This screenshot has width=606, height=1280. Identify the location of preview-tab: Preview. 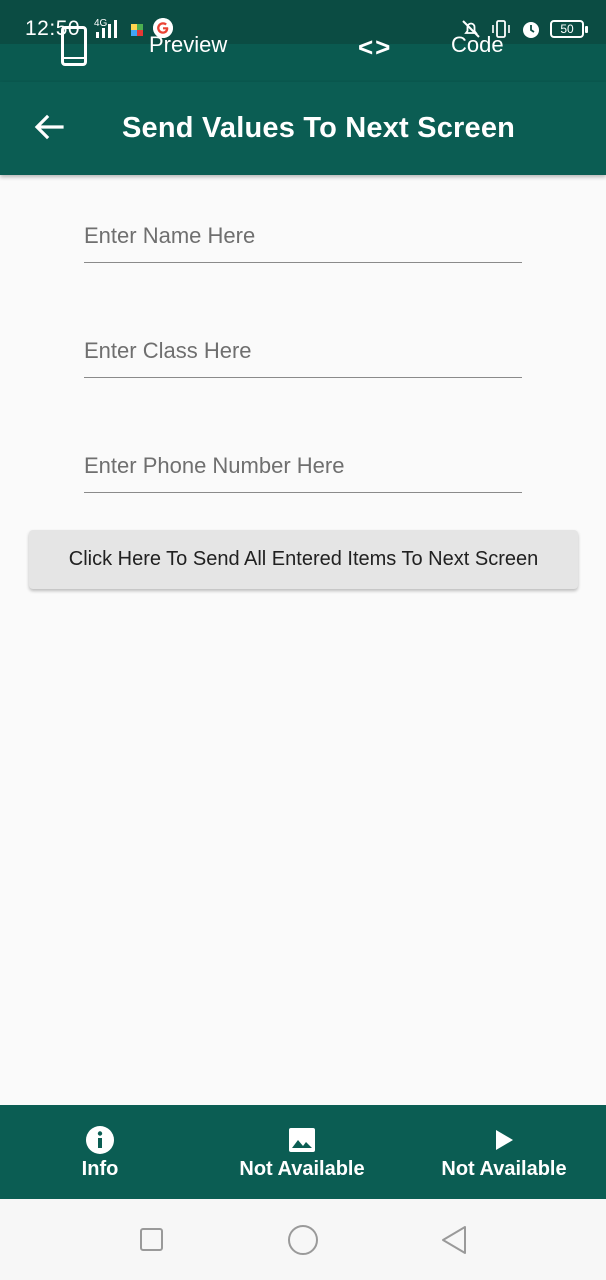
(188, 45).